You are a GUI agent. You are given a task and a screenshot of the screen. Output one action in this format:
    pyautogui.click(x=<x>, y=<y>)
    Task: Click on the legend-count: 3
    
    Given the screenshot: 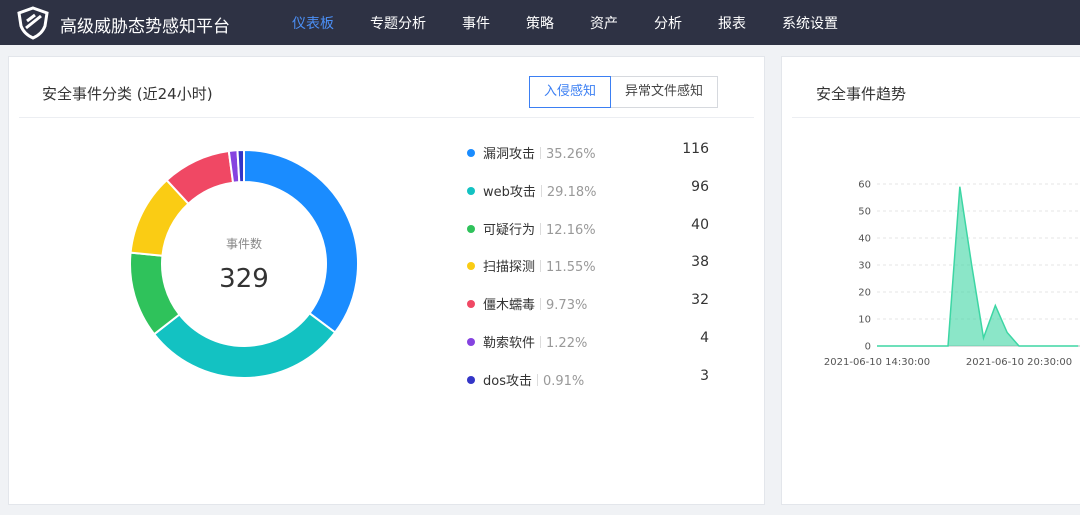 What is the action you would take?
    pyautogui.click(x=704, y=375)
    